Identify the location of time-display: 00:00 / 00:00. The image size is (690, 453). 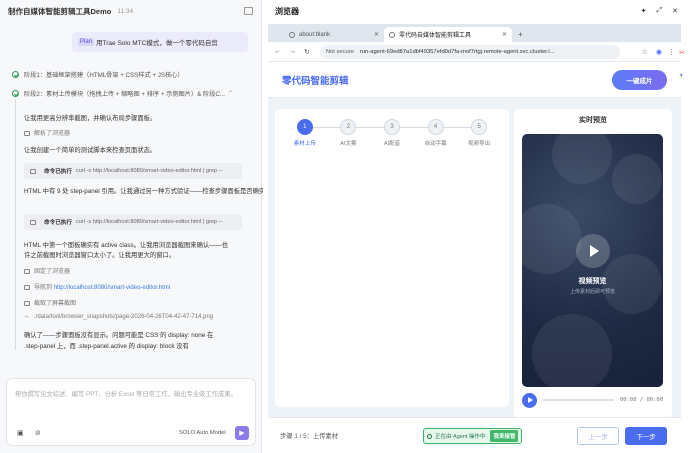
(641, 400).